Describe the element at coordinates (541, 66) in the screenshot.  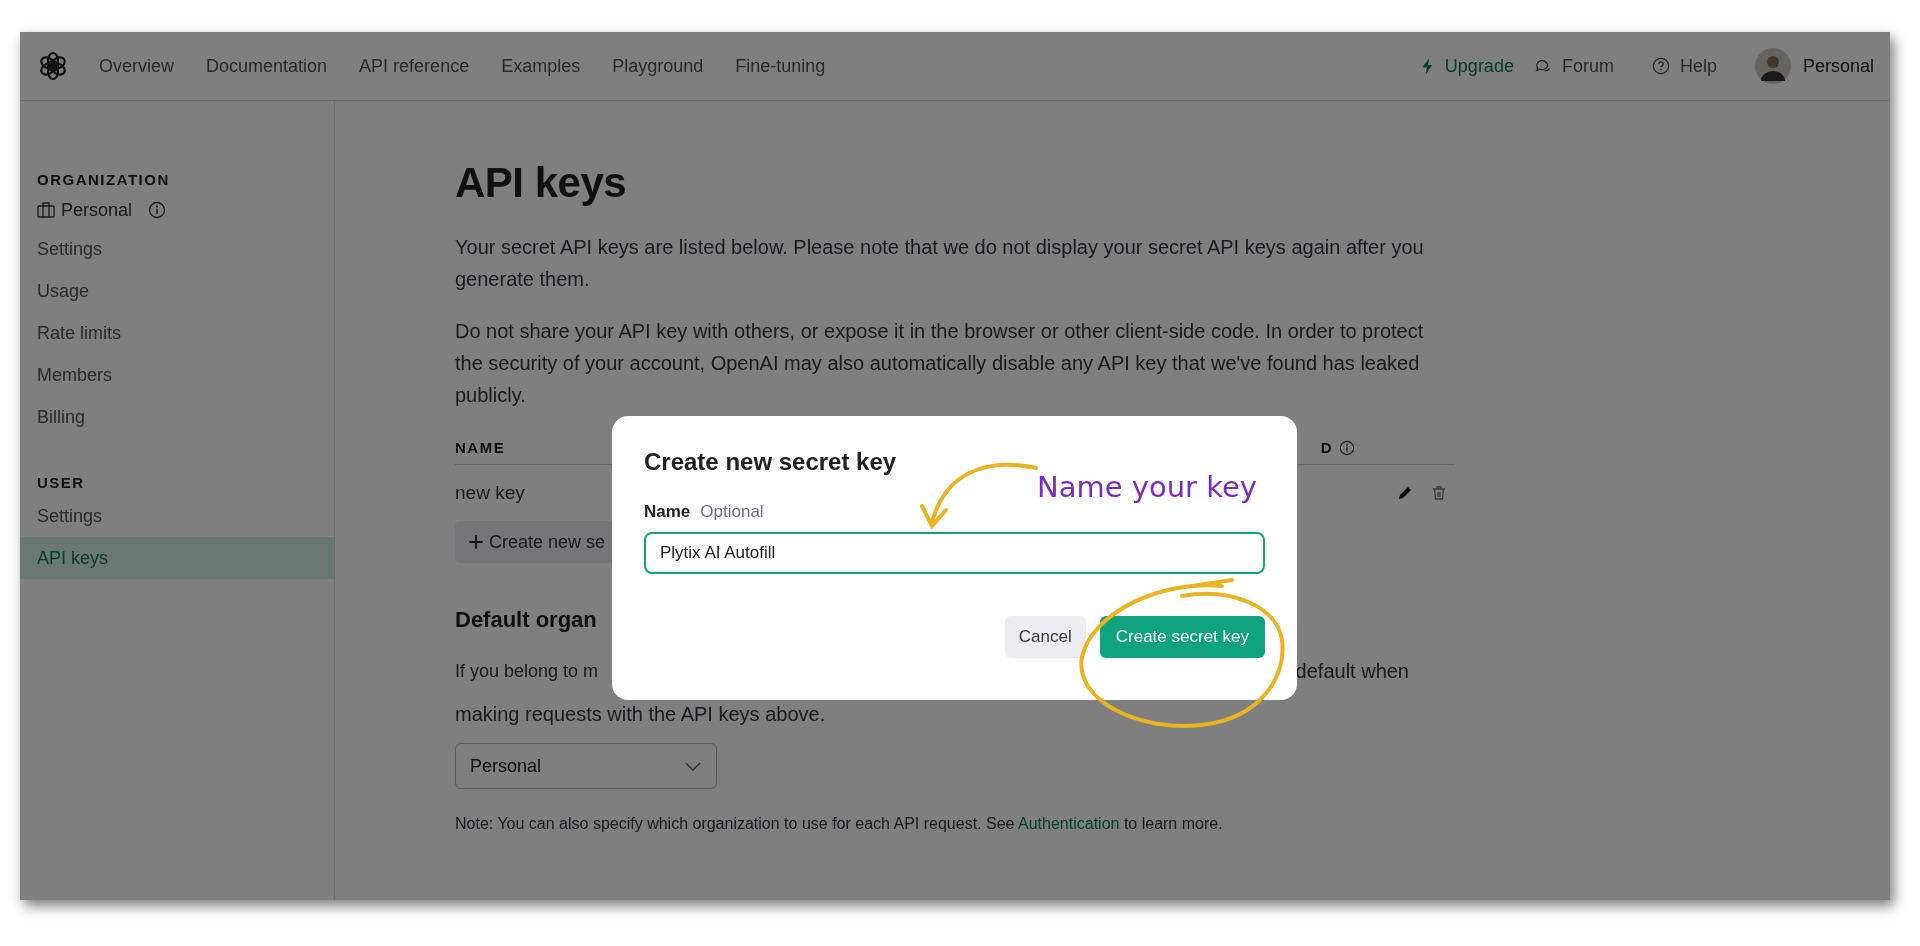
I see `nav-link: Examples` at that location.